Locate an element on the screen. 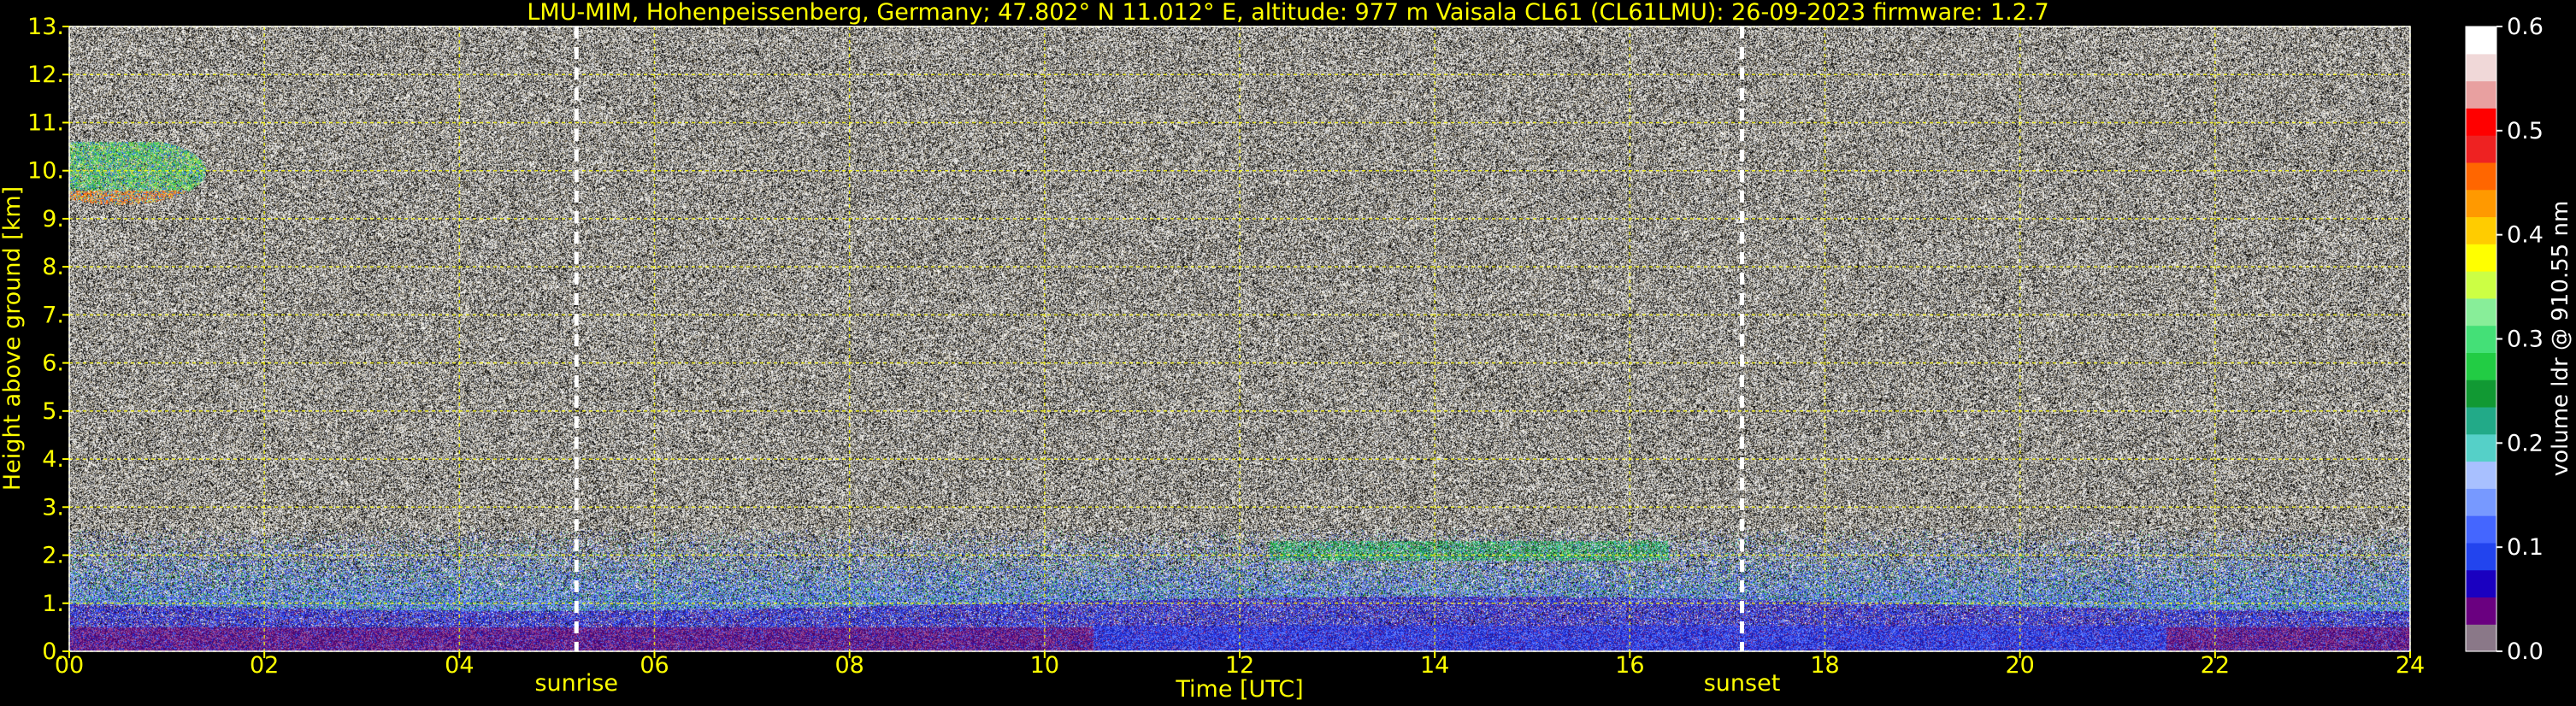  y-tick-label: 3. is located at coordinates (53, 507).